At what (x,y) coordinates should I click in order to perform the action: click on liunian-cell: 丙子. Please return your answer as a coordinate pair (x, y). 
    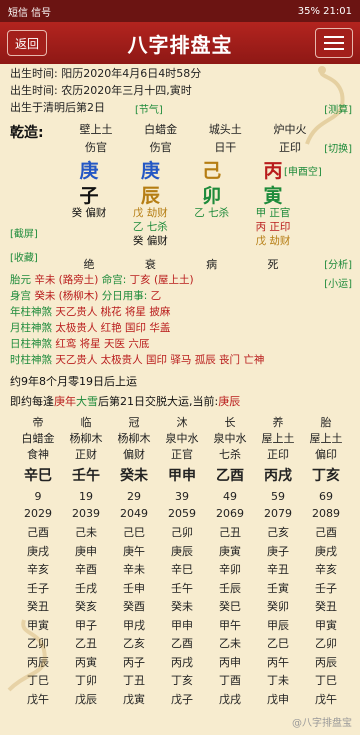
    Looking at the image, I should click on (134, 662).